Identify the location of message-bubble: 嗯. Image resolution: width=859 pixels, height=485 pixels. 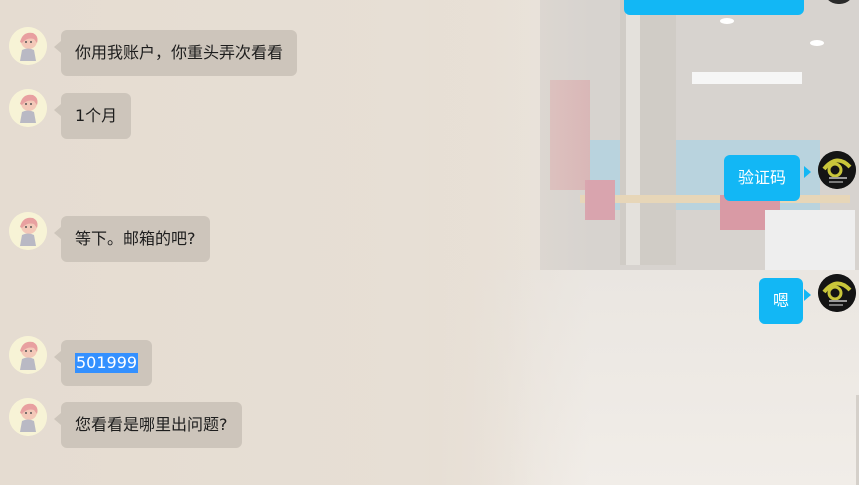
(781, 301).